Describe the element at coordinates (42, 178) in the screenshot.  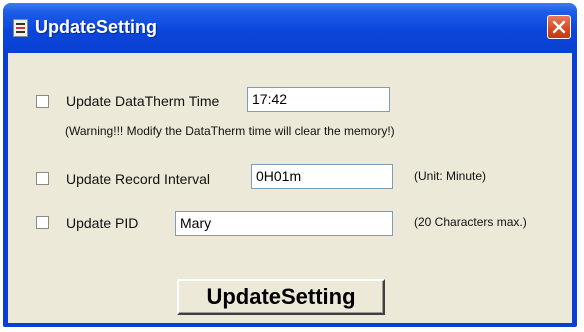
I see `update-record-interval-checkbox` at that location.